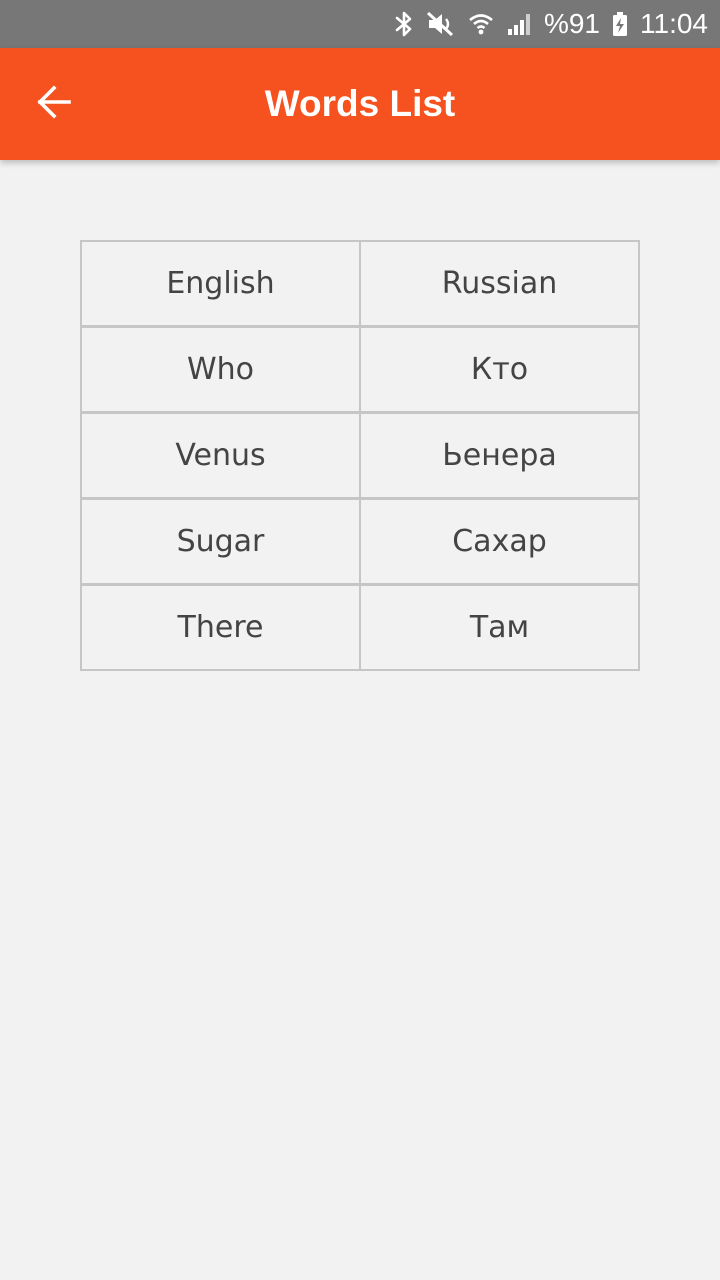 This screenshot has height=1280, width=720. I want to click on table-header-russian: Russian, so click(499, 284).